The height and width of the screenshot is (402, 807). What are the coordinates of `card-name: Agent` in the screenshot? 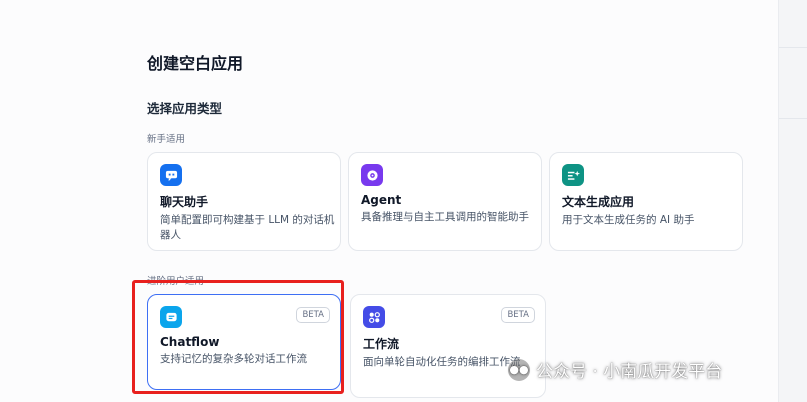 It's located at (381, 200).